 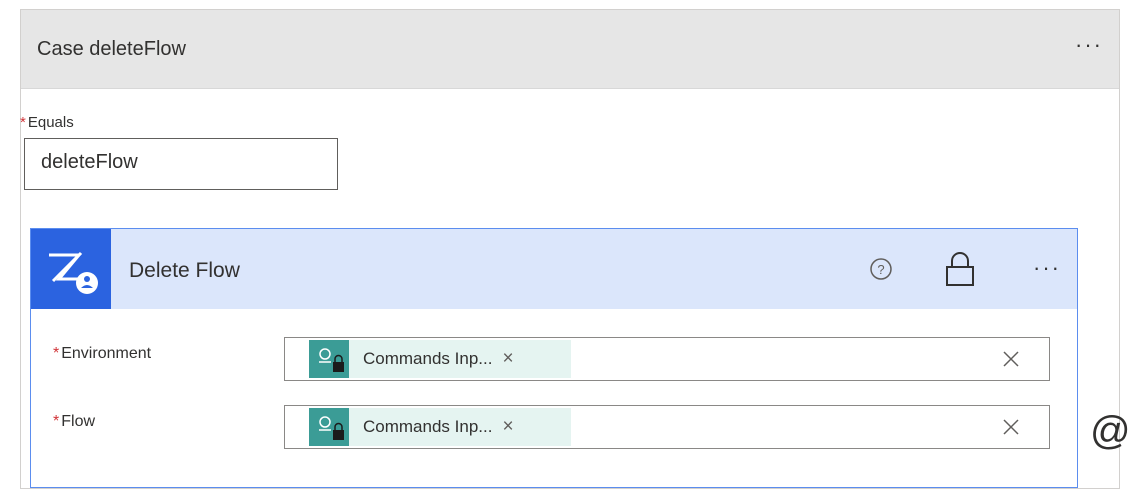 What do you see at coordinates (960, 269) in the screenshot?
I see `lock-icon` at bounding box center [960, 269].